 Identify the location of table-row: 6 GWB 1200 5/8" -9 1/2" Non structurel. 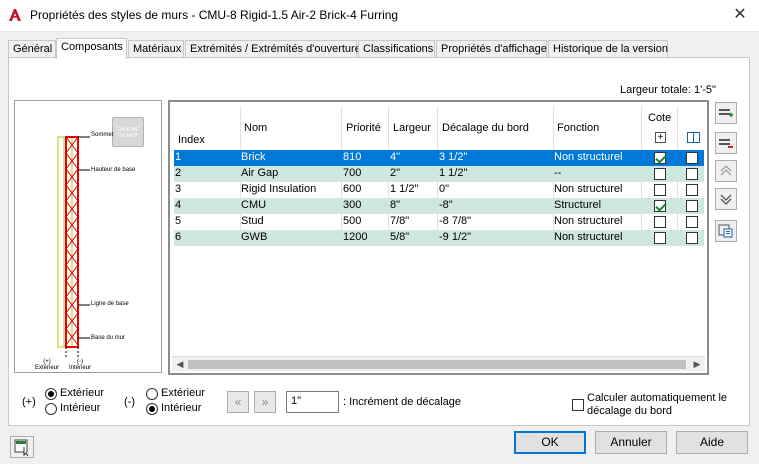
(439, 238).